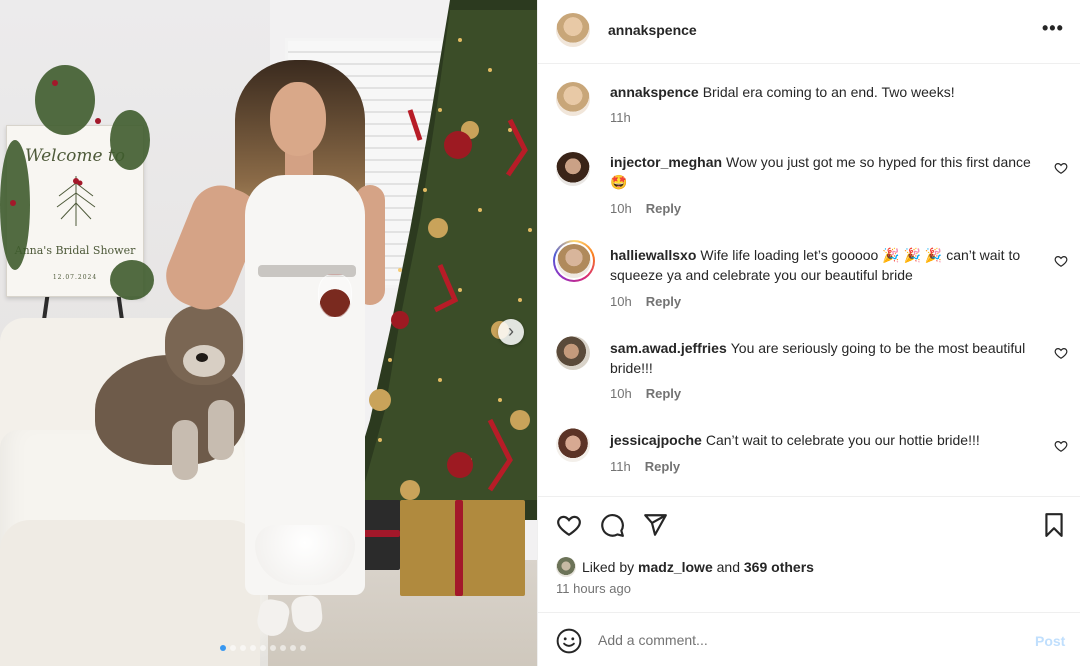 Image resolution: width=1080 pixels, height=666 pixels. I want to click on comment-time: 11h, so click(620, 466).